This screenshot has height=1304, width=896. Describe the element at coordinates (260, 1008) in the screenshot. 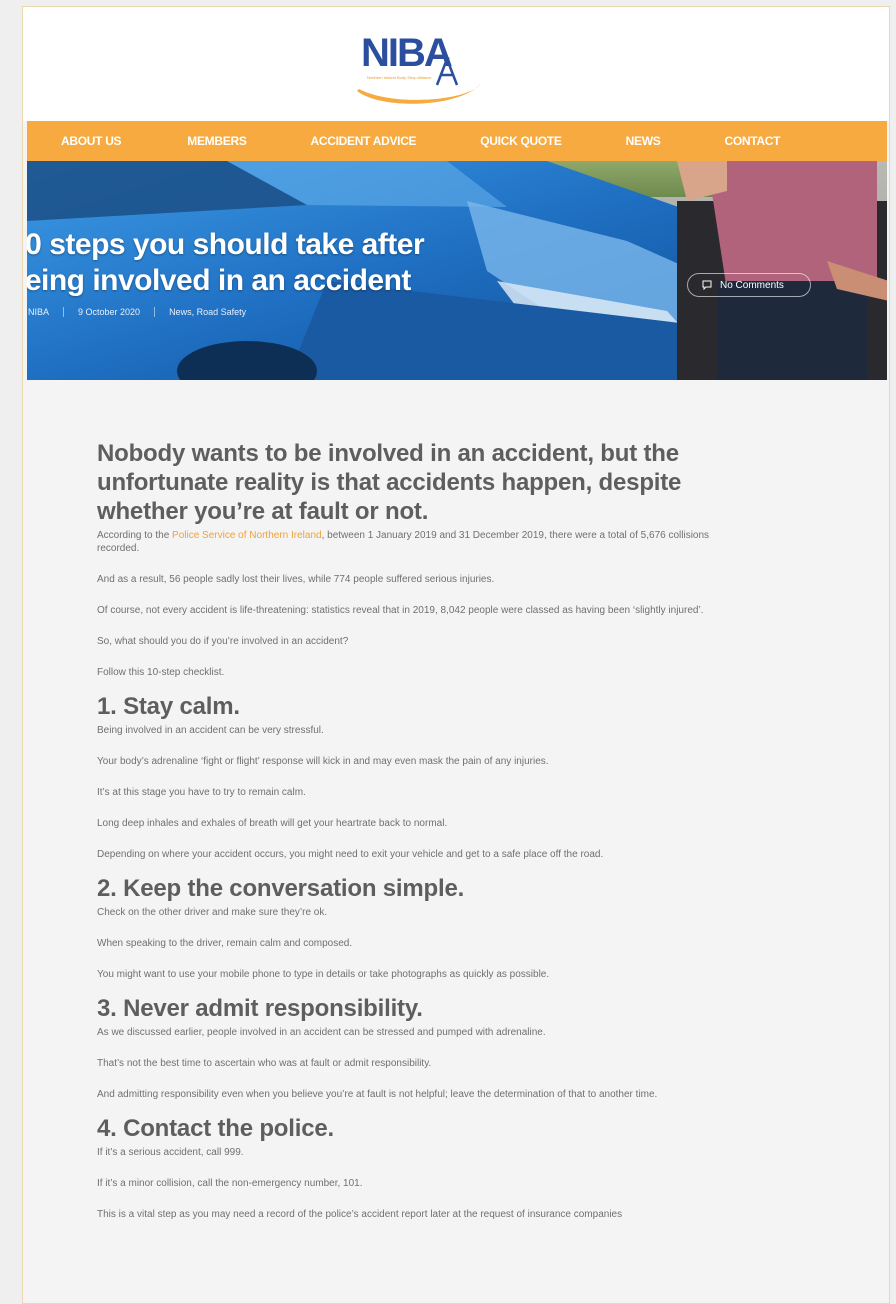

I see `step-3-heading: 3. Never admit responsibility.` at that location.